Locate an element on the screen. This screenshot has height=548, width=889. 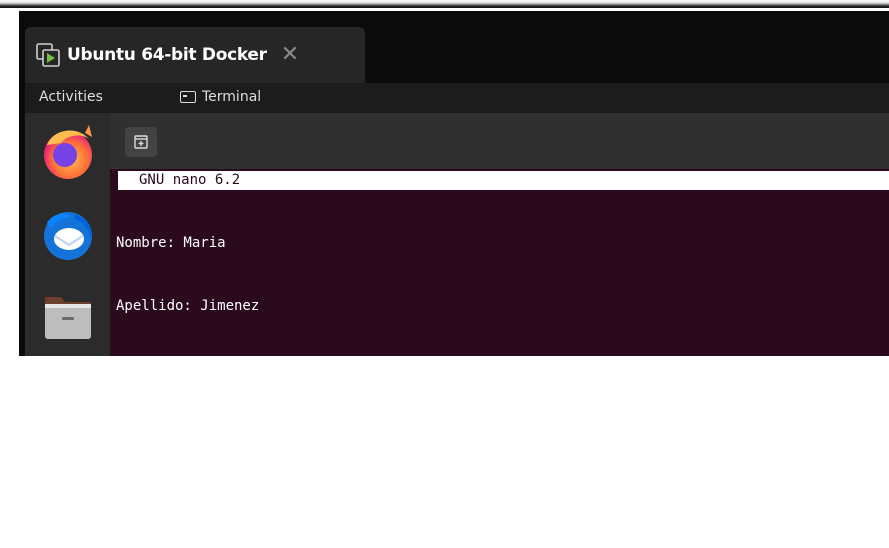
files-icon is located at coordinates (67, 318).